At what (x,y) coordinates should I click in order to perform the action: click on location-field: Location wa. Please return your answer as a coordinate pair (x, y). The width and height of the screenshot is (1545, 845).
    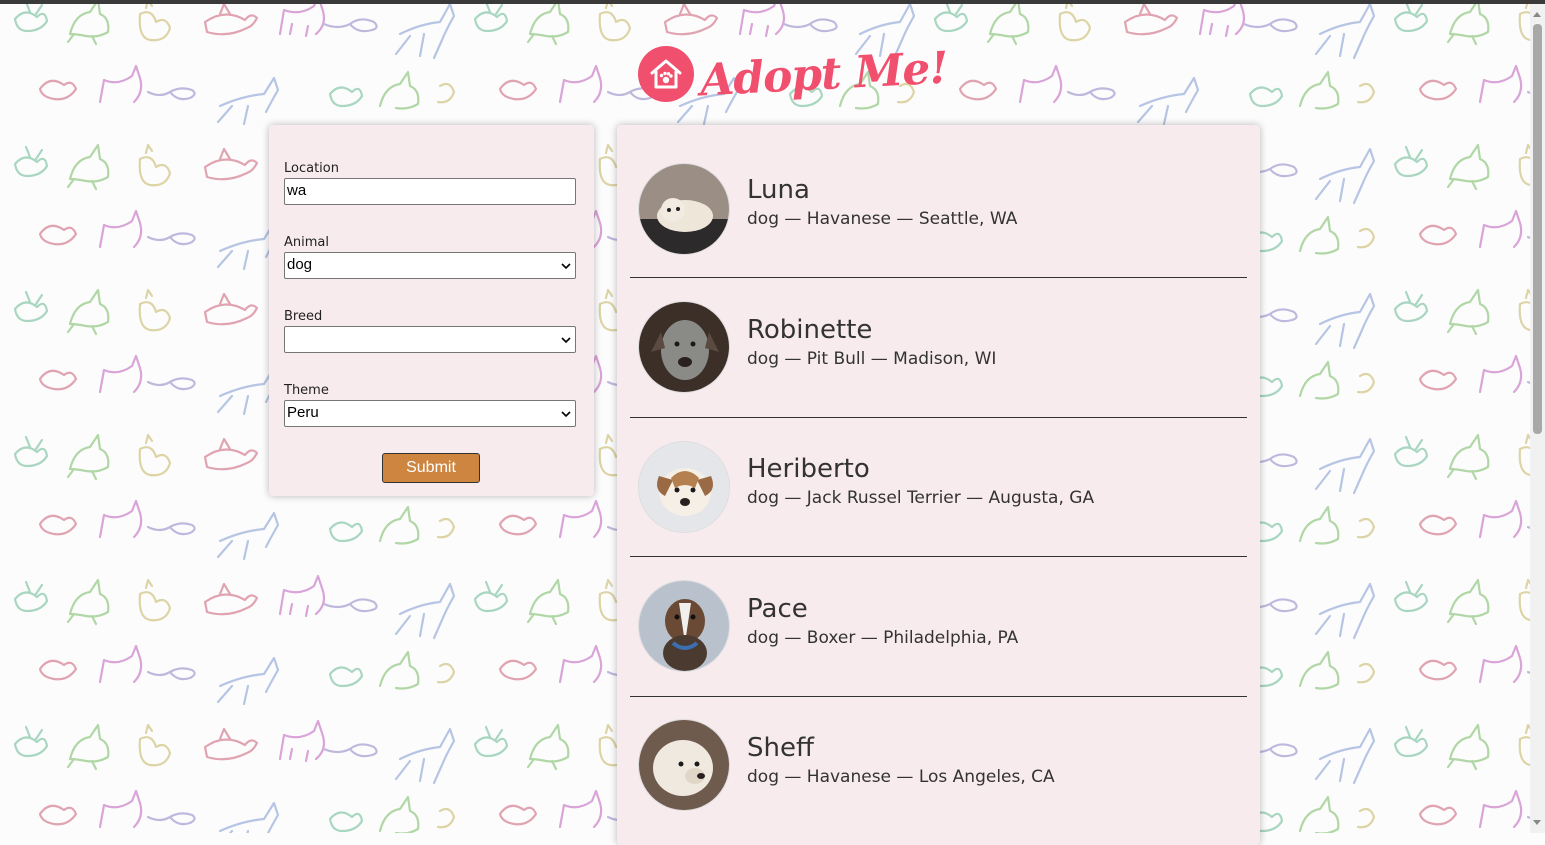
    Looking at the image, I should click on (430, 183).